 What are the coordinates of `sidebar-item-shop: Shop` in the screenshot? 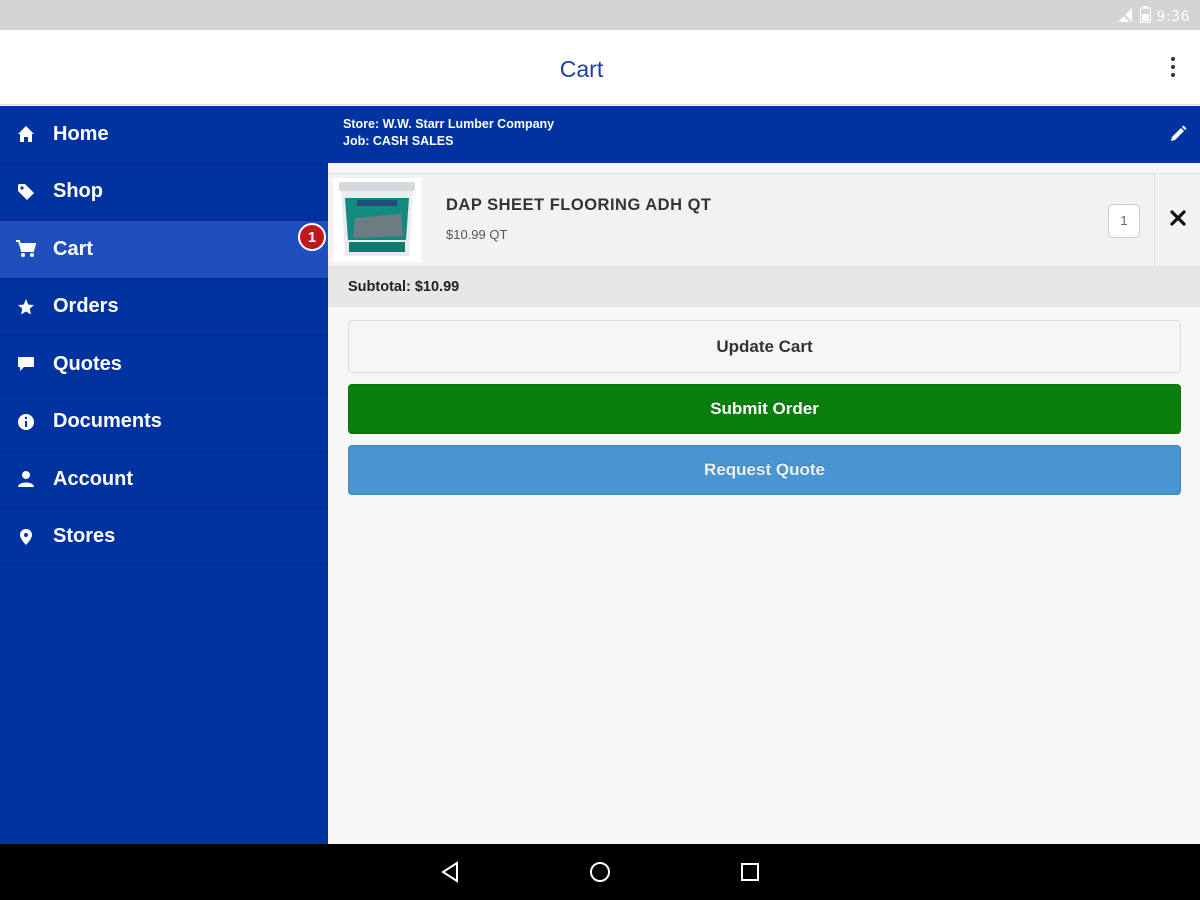 It's located at (164, 192).